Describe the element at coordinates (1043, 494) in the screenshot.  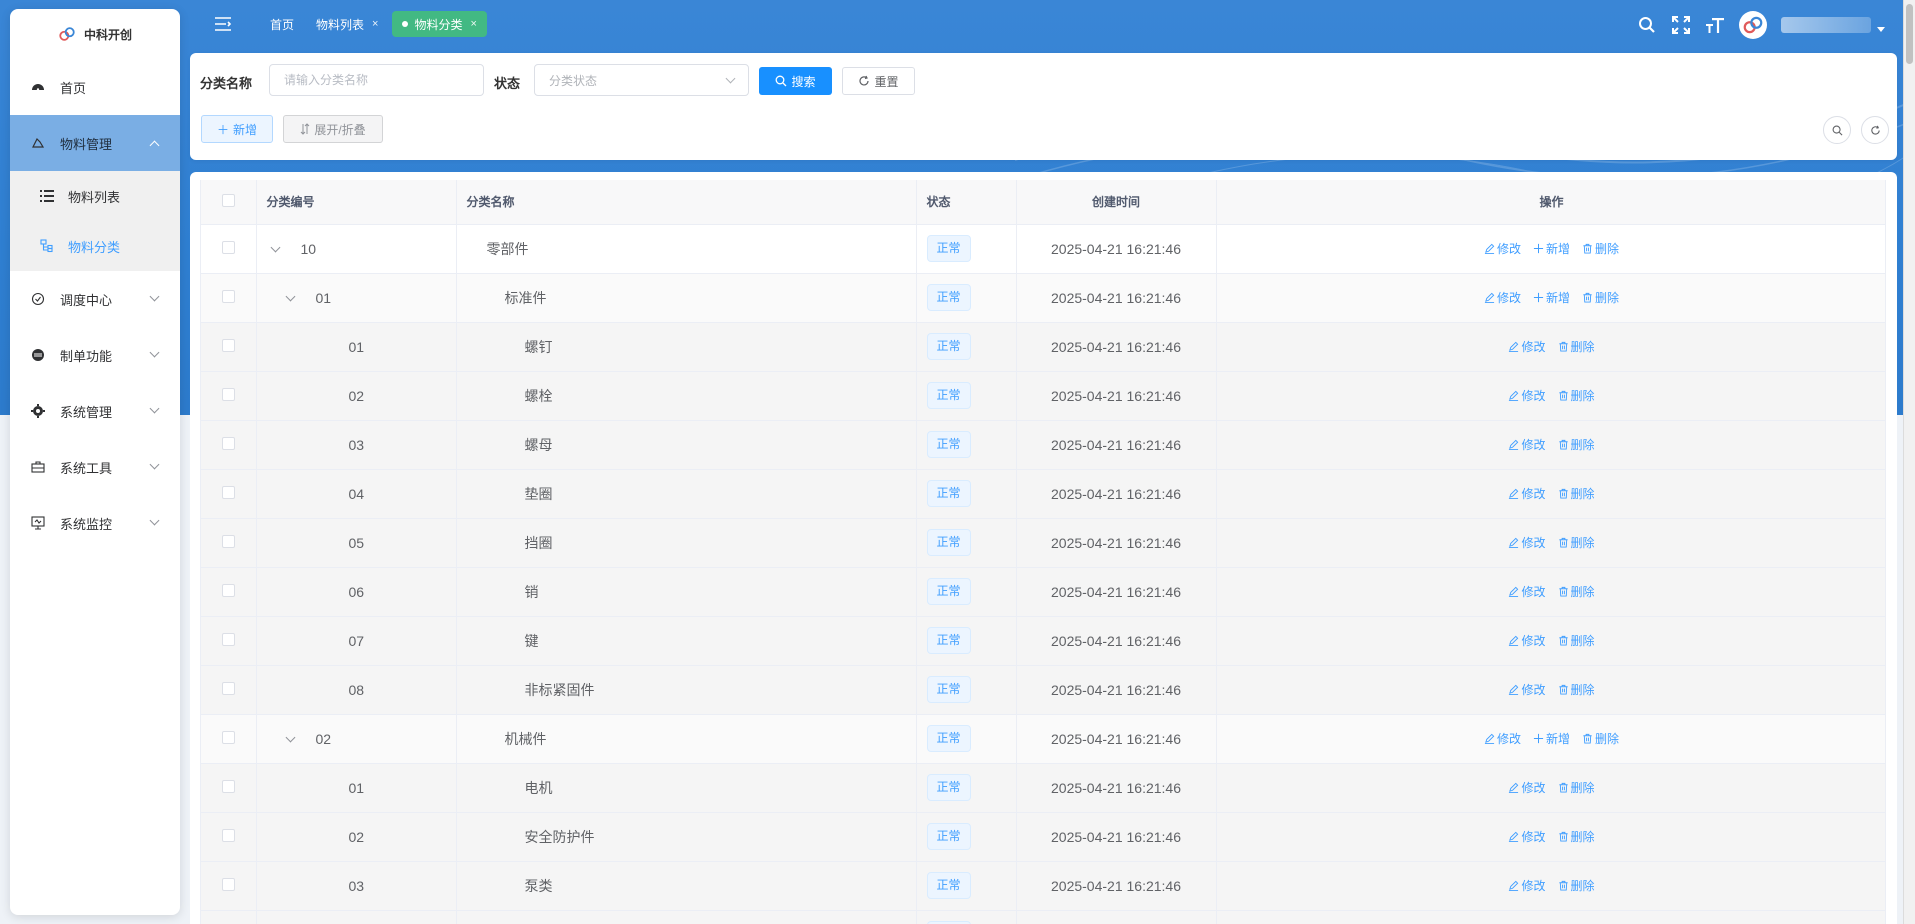
I see `table-row: 04 垫圈 正常 2025-04-21 16:21:46 修改 删除` at that location.